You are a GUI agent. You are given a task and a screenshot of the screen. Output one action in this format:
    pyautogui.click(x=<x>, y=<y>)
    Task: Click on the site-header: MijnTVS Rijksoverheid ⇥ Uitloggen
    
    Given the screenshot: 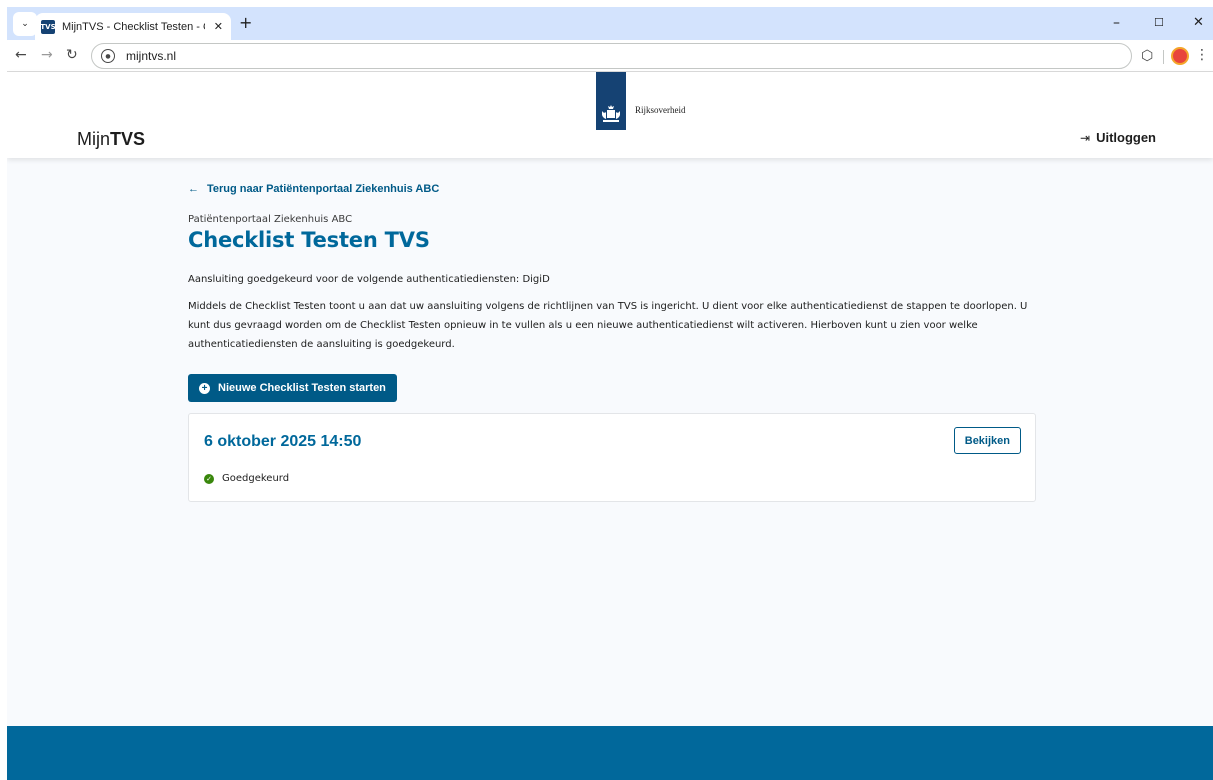 What is the action you would take?
    pyautogui.click(x=610, y=115)
    